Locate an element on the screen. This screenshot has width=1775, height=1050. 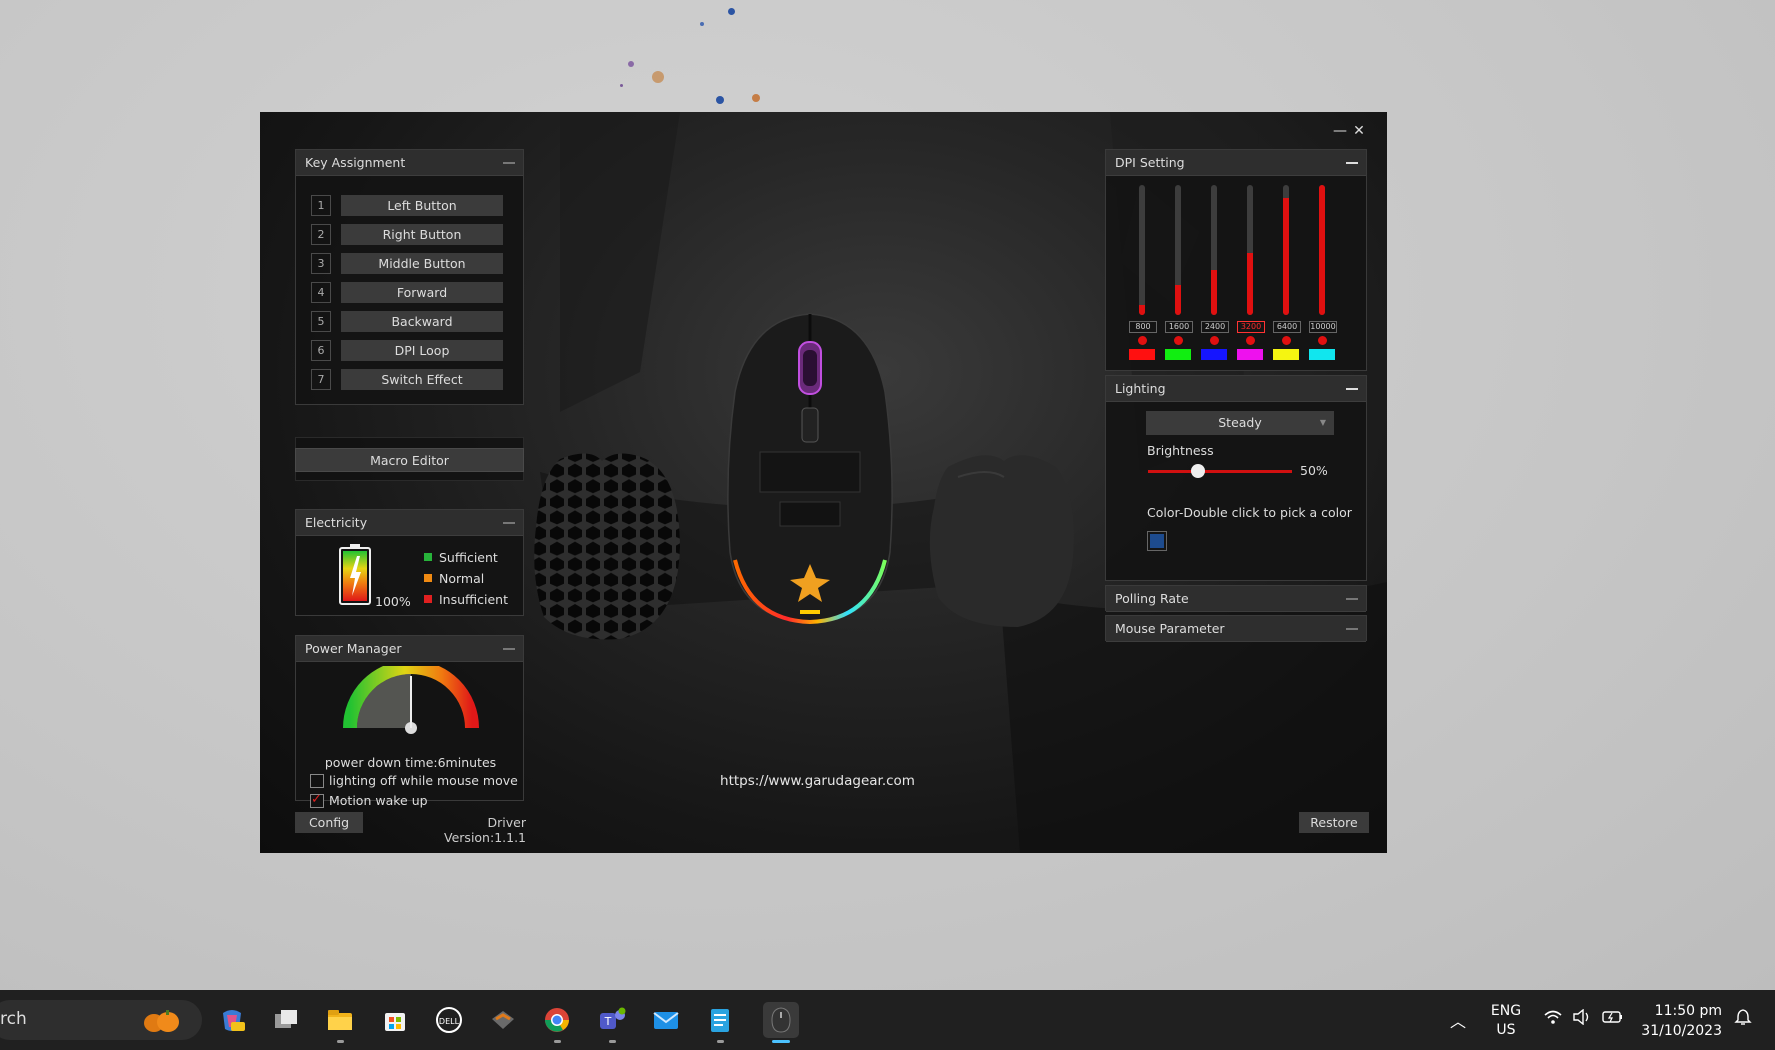
key-assignment-button: Middle Button is located at coordinates (422, 263).